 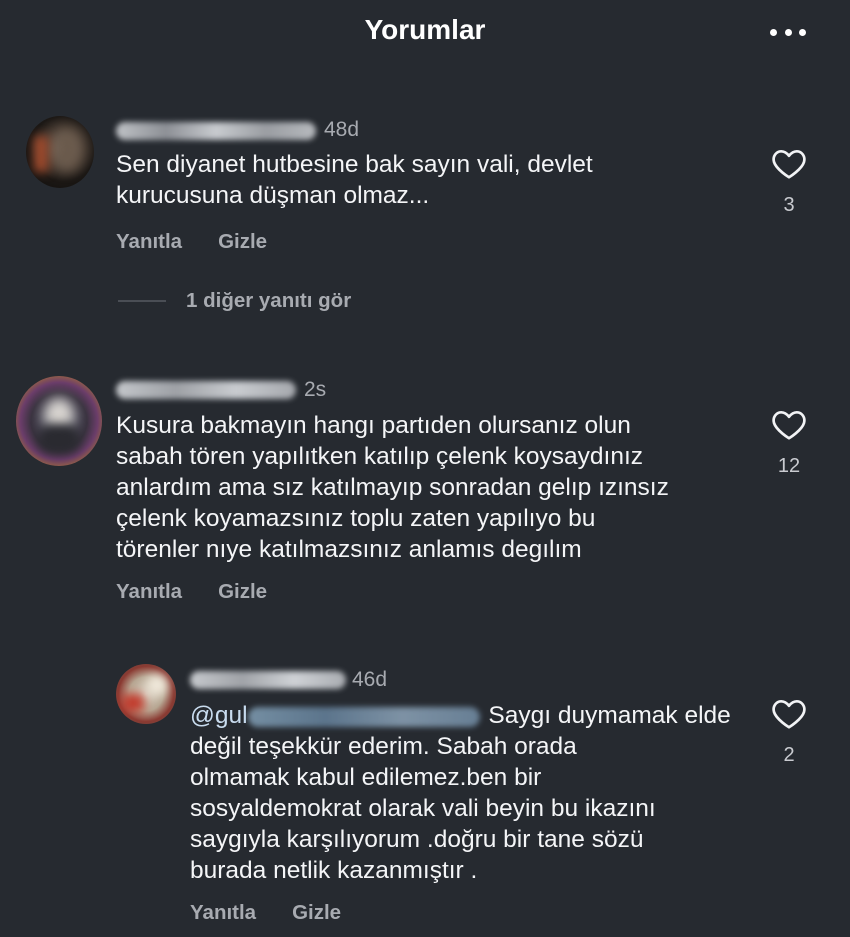 I want to click on more-options-icon, so click(x=788, y=32).